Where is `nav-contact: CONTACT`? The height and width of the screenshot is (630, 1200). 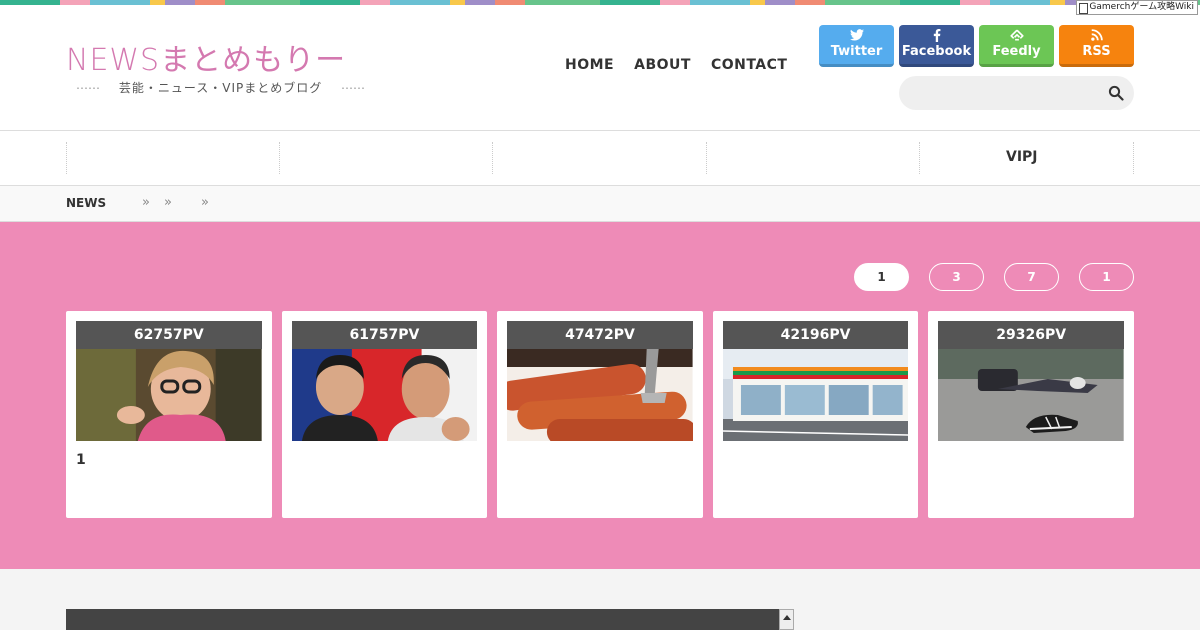 nav-contact: CONTACT is located at coordinates (749, 65).